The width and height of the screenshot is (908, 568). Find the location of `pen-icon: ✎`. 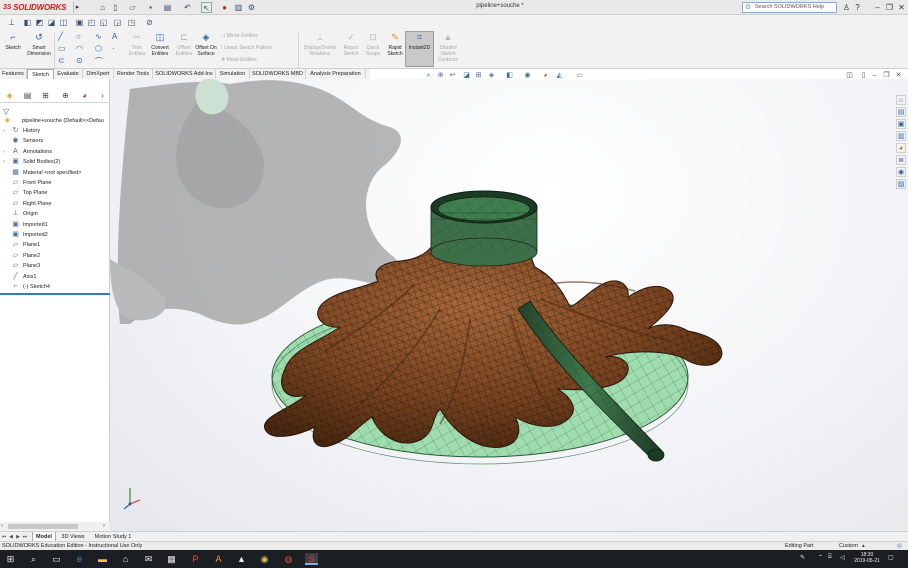

pen-icon: ✎ is located at coordinates (802, 557).